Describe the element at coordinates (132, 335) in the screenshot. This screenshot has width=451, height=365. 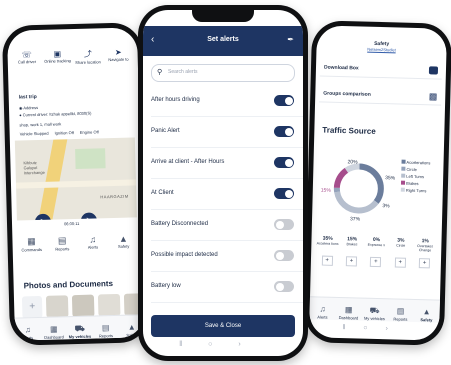
I see `nav-label: Safety` at that location.